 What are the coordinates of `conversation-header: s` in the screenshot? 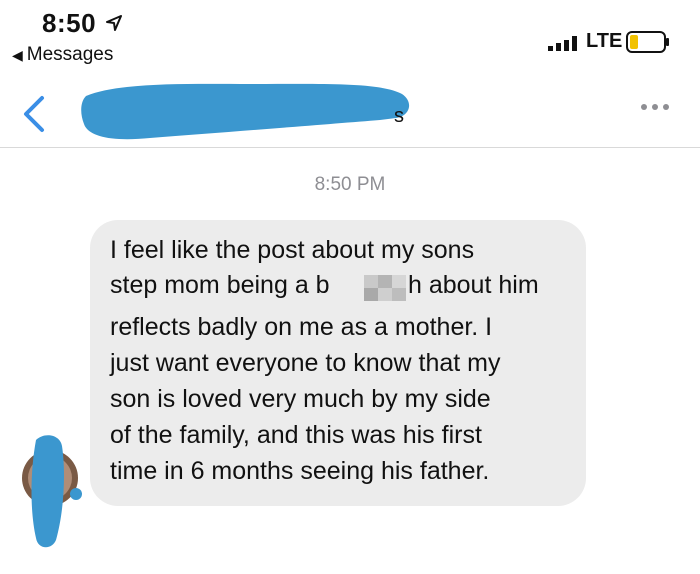 It's located at (350, 113).